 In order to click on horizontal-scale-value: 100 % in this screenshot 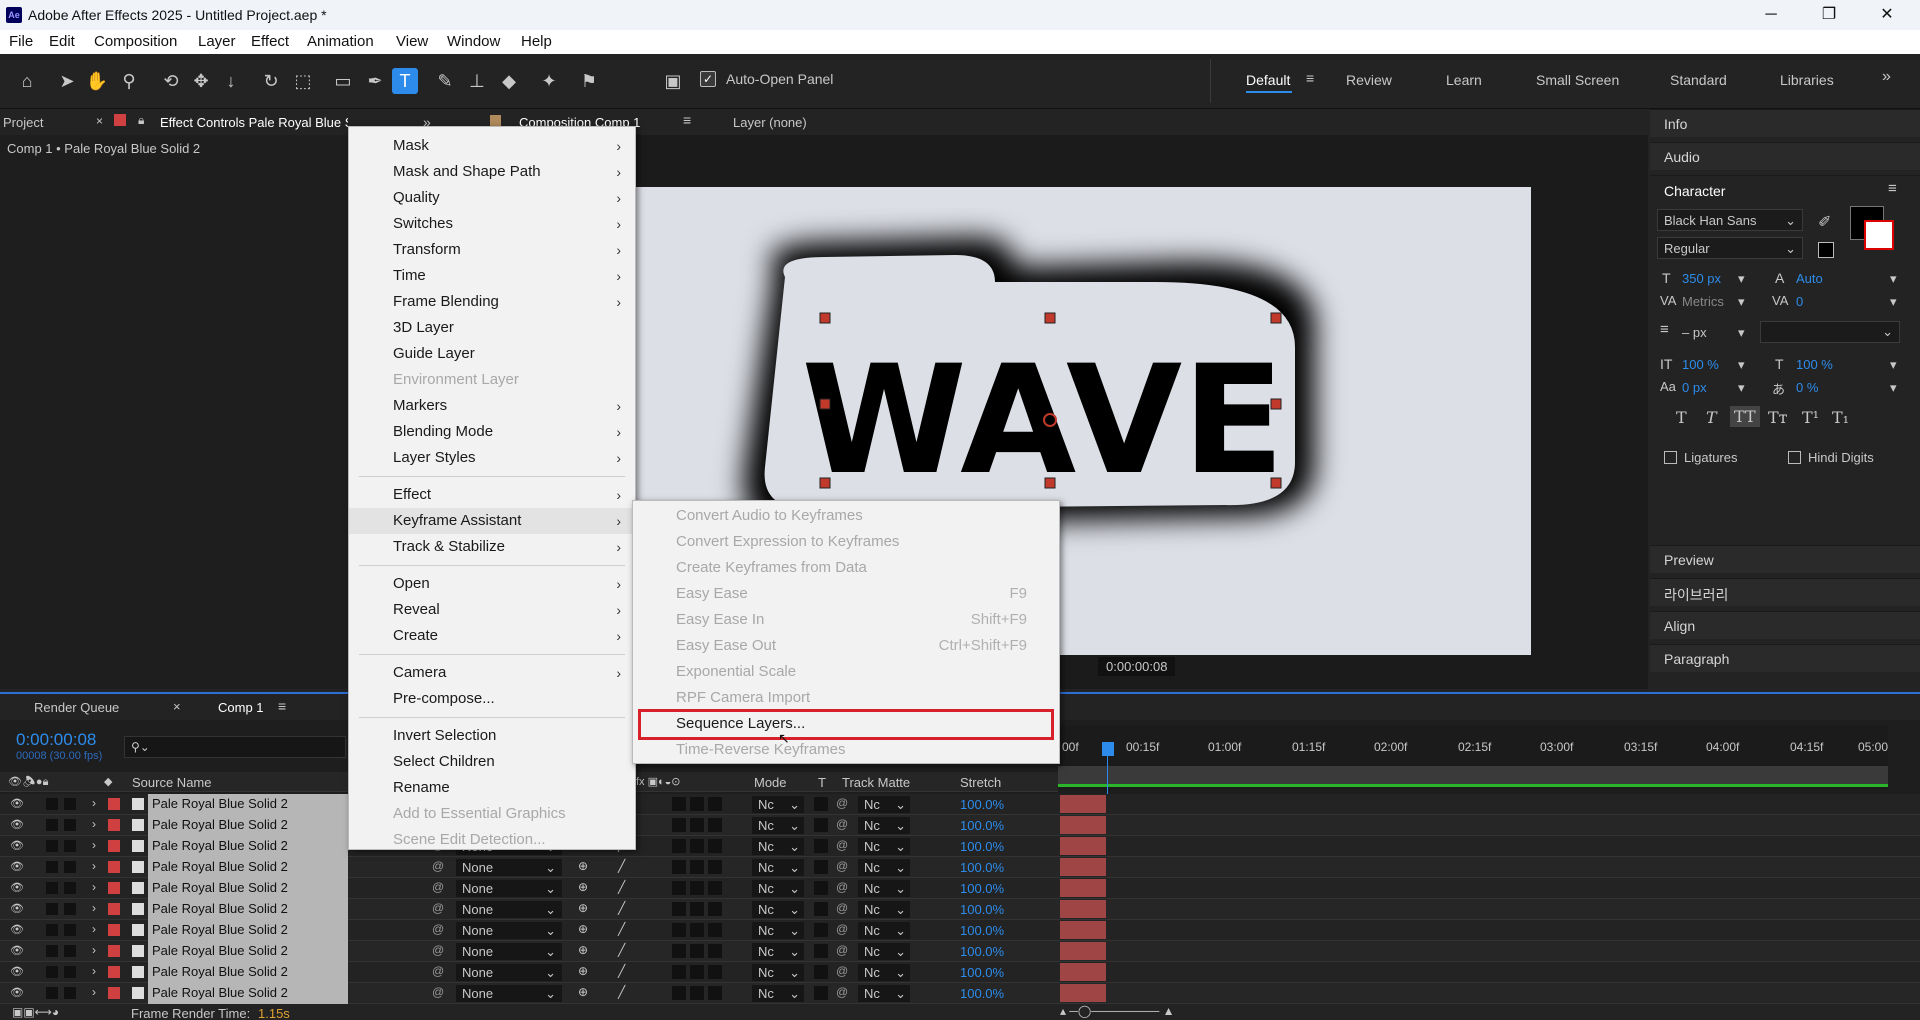, I will do `click(1814, 364)`.